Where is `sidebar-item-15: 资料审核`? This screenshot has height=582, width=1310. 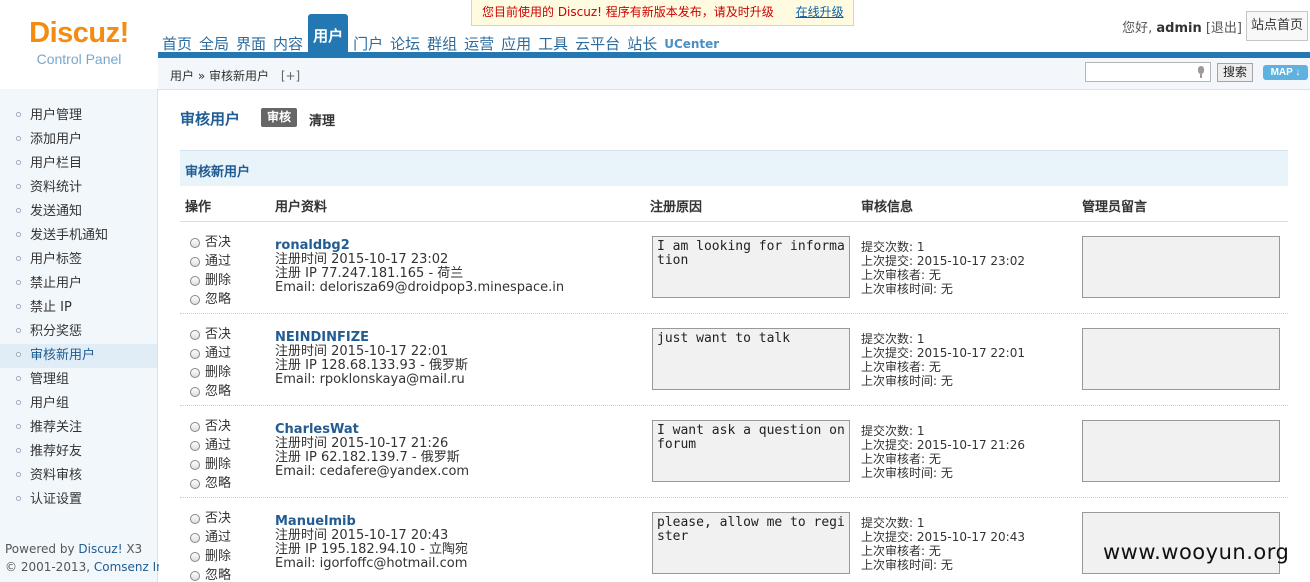 sidebar-item-15: 资料审核 is located at coordinates (78, 476).